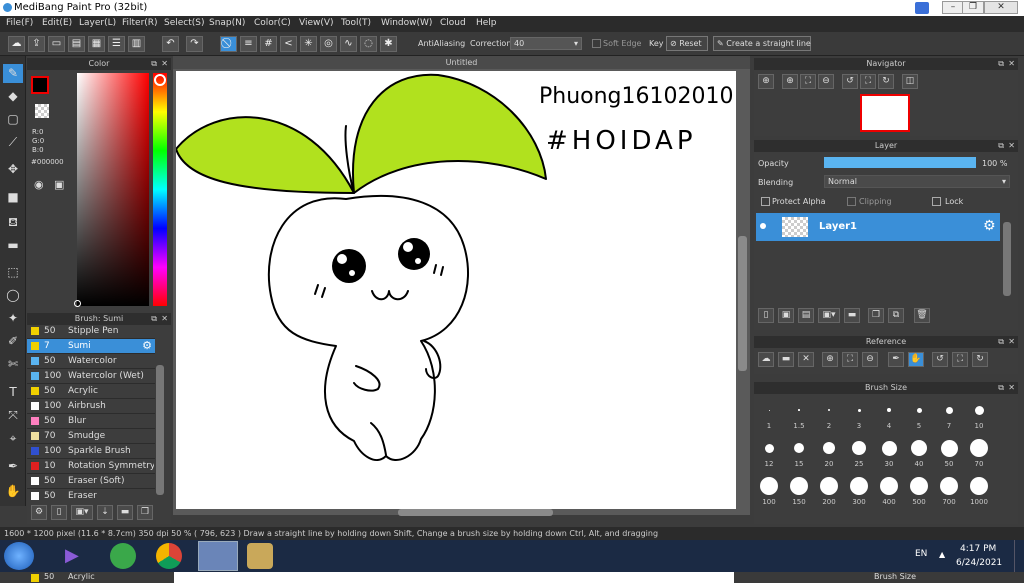 Image resolution: width=1024 pixels, height=583 pixels. Describe the element at coordinates (878, 227) in the screenshot. I see `layer-row: Layer1 ⚙` at that location.